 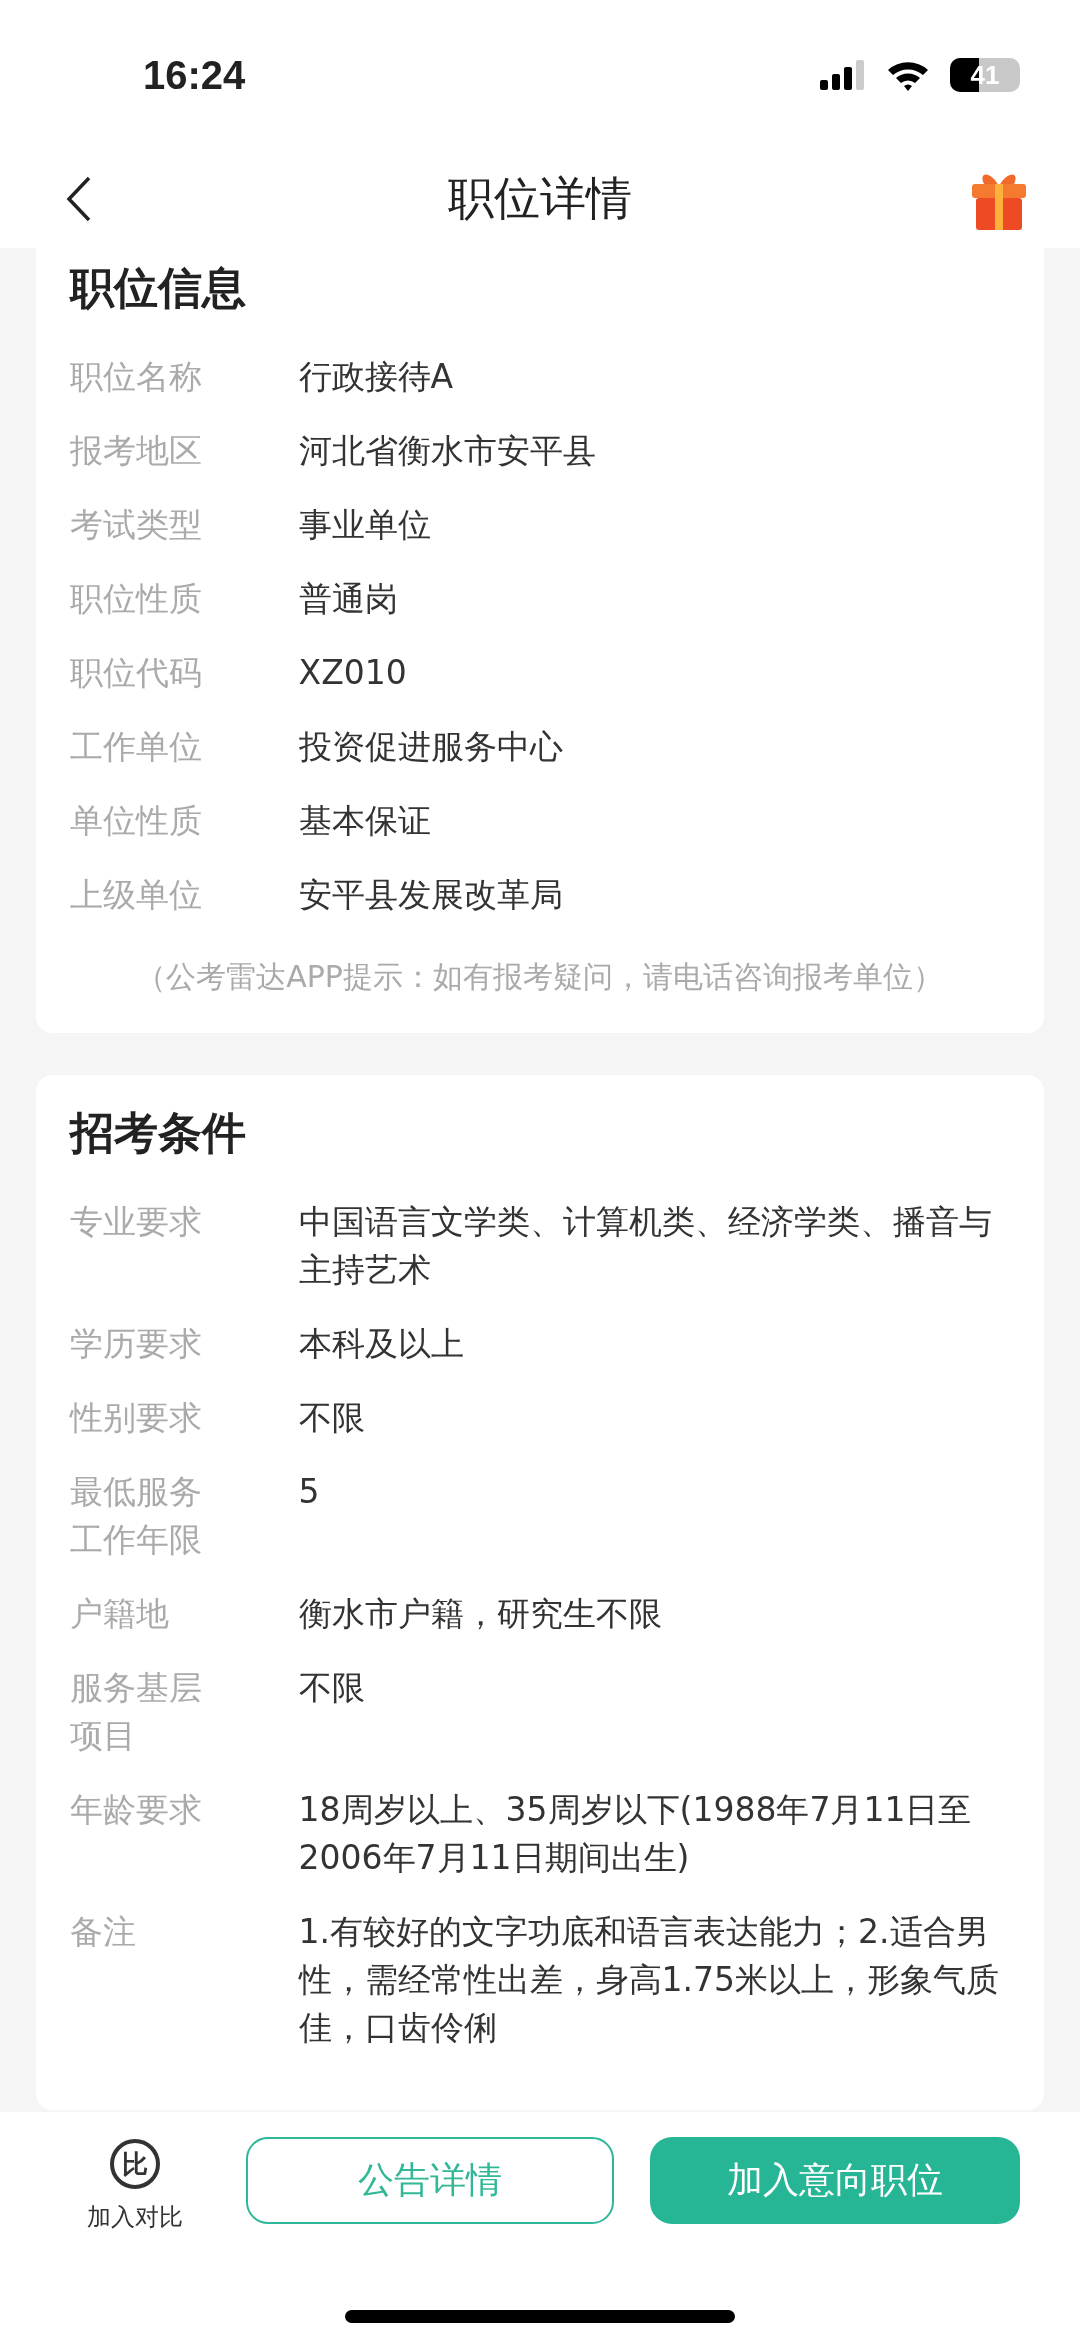 I want to click on field-label: 性别要求, so click(x=136, y=1418).